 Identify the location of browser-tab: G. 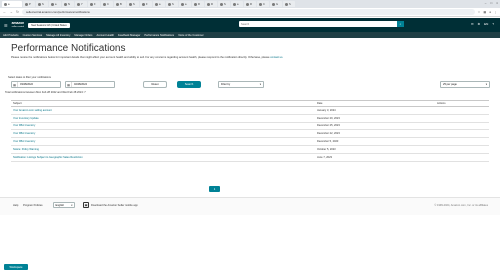
(276, 4).